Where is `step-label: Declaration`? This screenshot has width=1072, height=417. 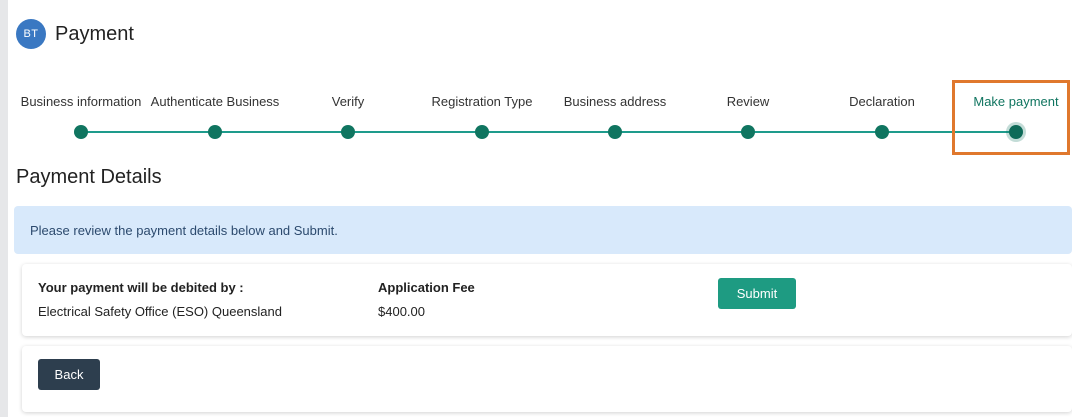 step-label: Declaration is located at coordinates (882, 101).